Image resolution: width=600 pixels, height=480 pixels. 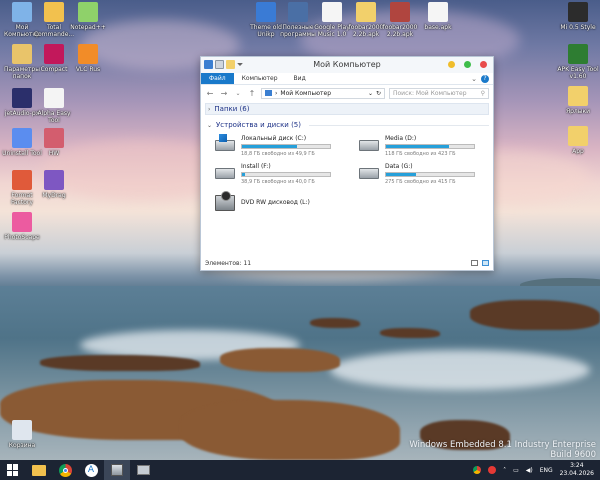 What do you see at coordinates (54, 54) in the screenshot?
I see `compact-icon` at bounding box center [54, 54].